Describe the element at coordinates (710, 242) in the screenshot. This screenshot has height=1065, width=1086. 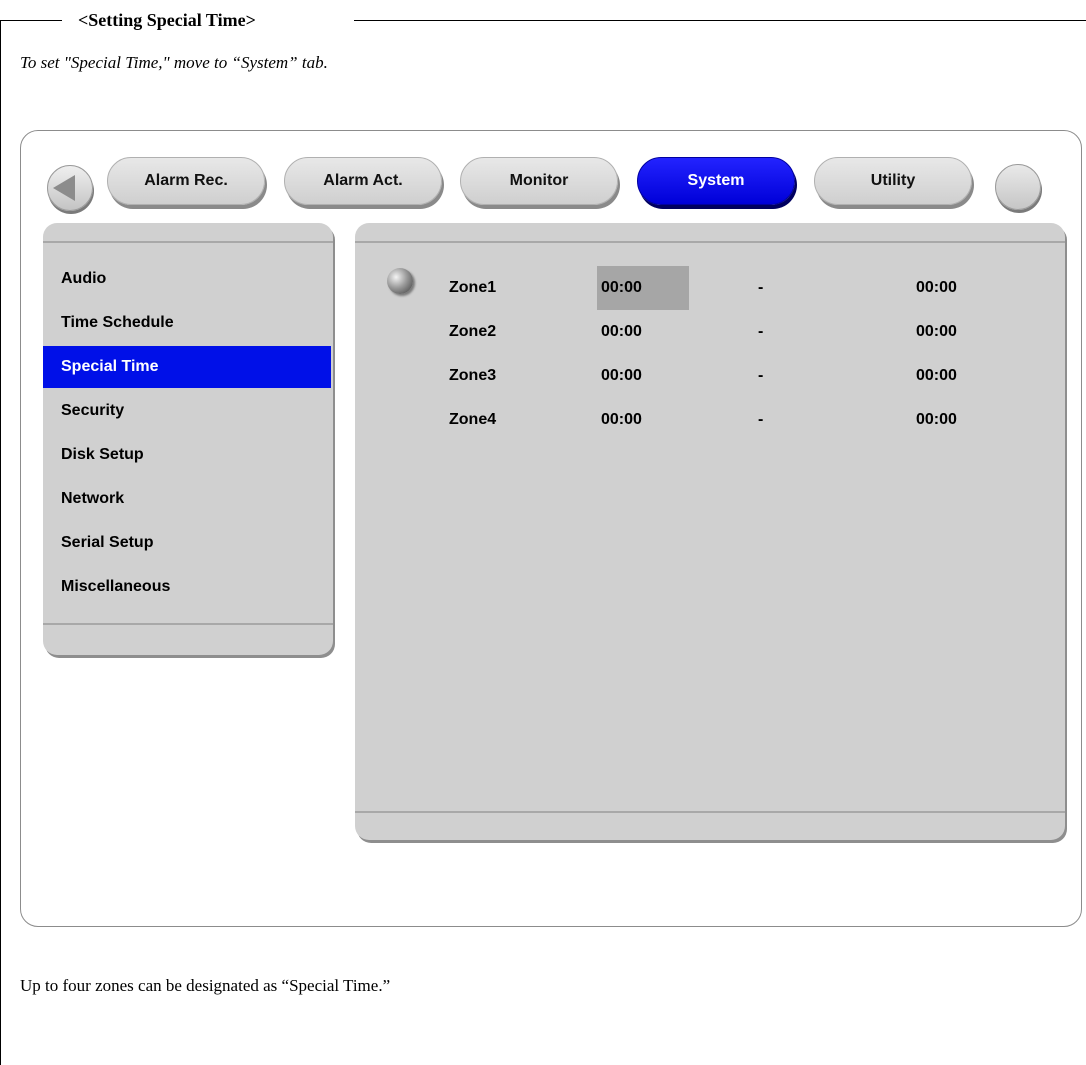
I see `panel-top-divider` at that location.